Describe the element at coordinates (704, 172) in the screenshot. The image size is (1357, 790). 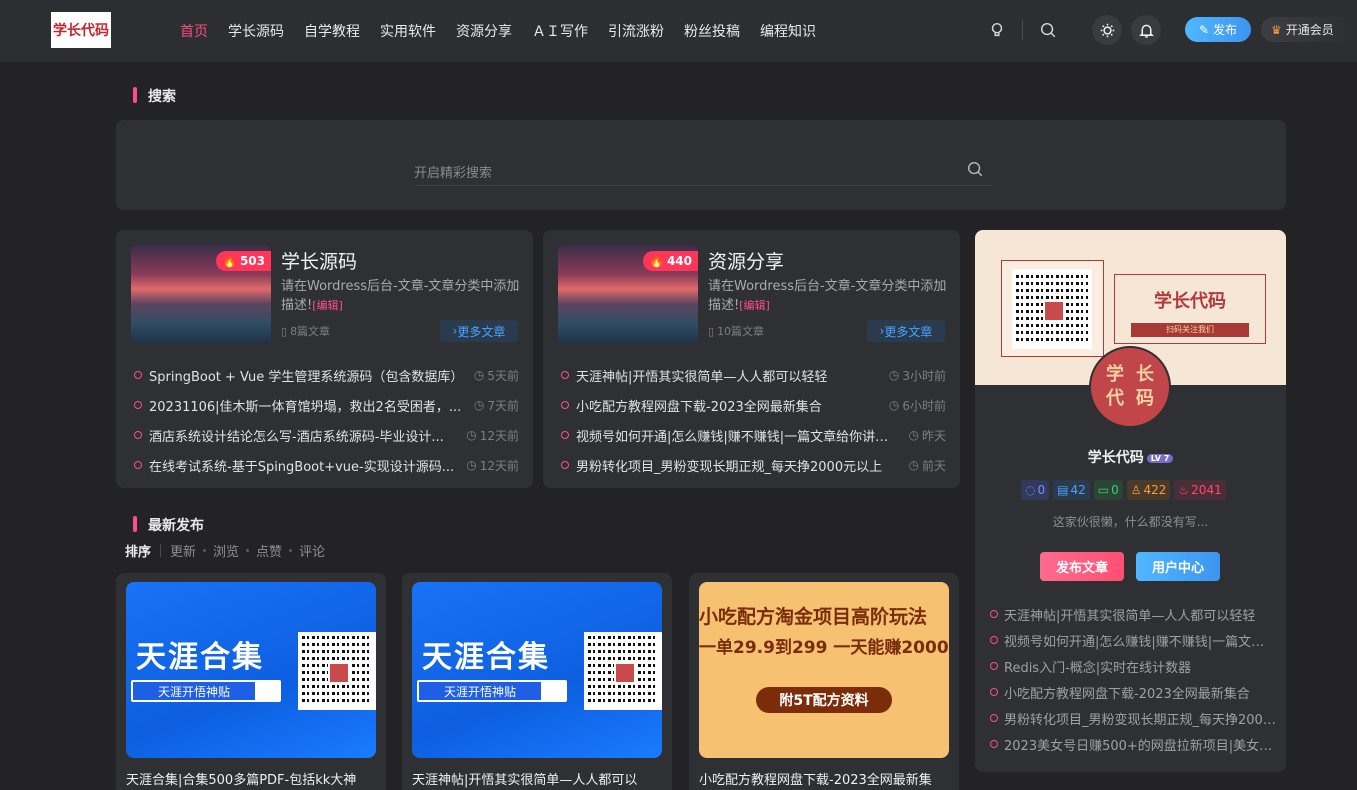
I see `search-input: 开启精彩搜索` at that location.